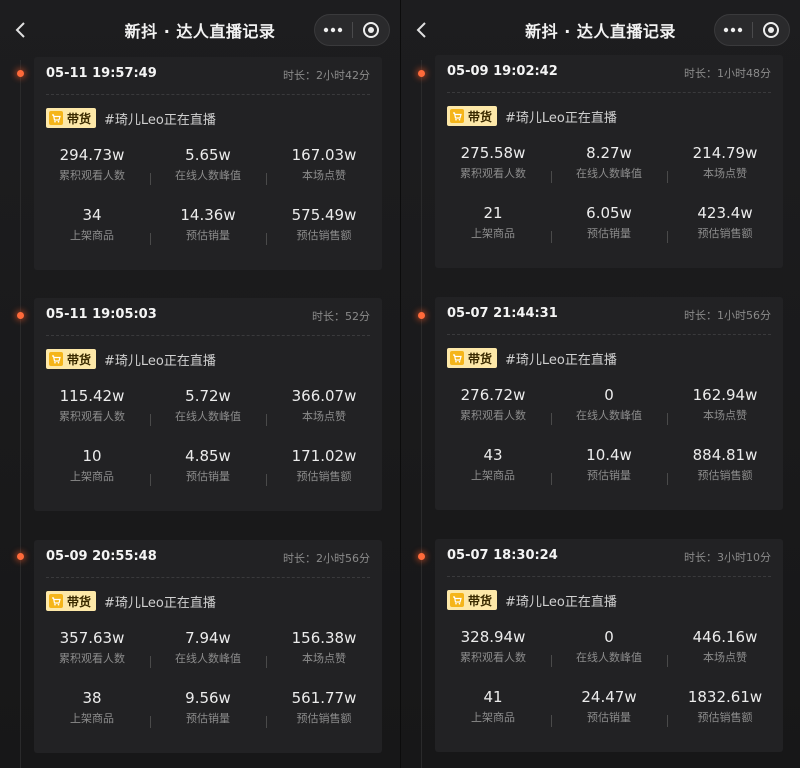  I want to click on stat-likes: 156.38w 本场点赞, so click(324, 651).